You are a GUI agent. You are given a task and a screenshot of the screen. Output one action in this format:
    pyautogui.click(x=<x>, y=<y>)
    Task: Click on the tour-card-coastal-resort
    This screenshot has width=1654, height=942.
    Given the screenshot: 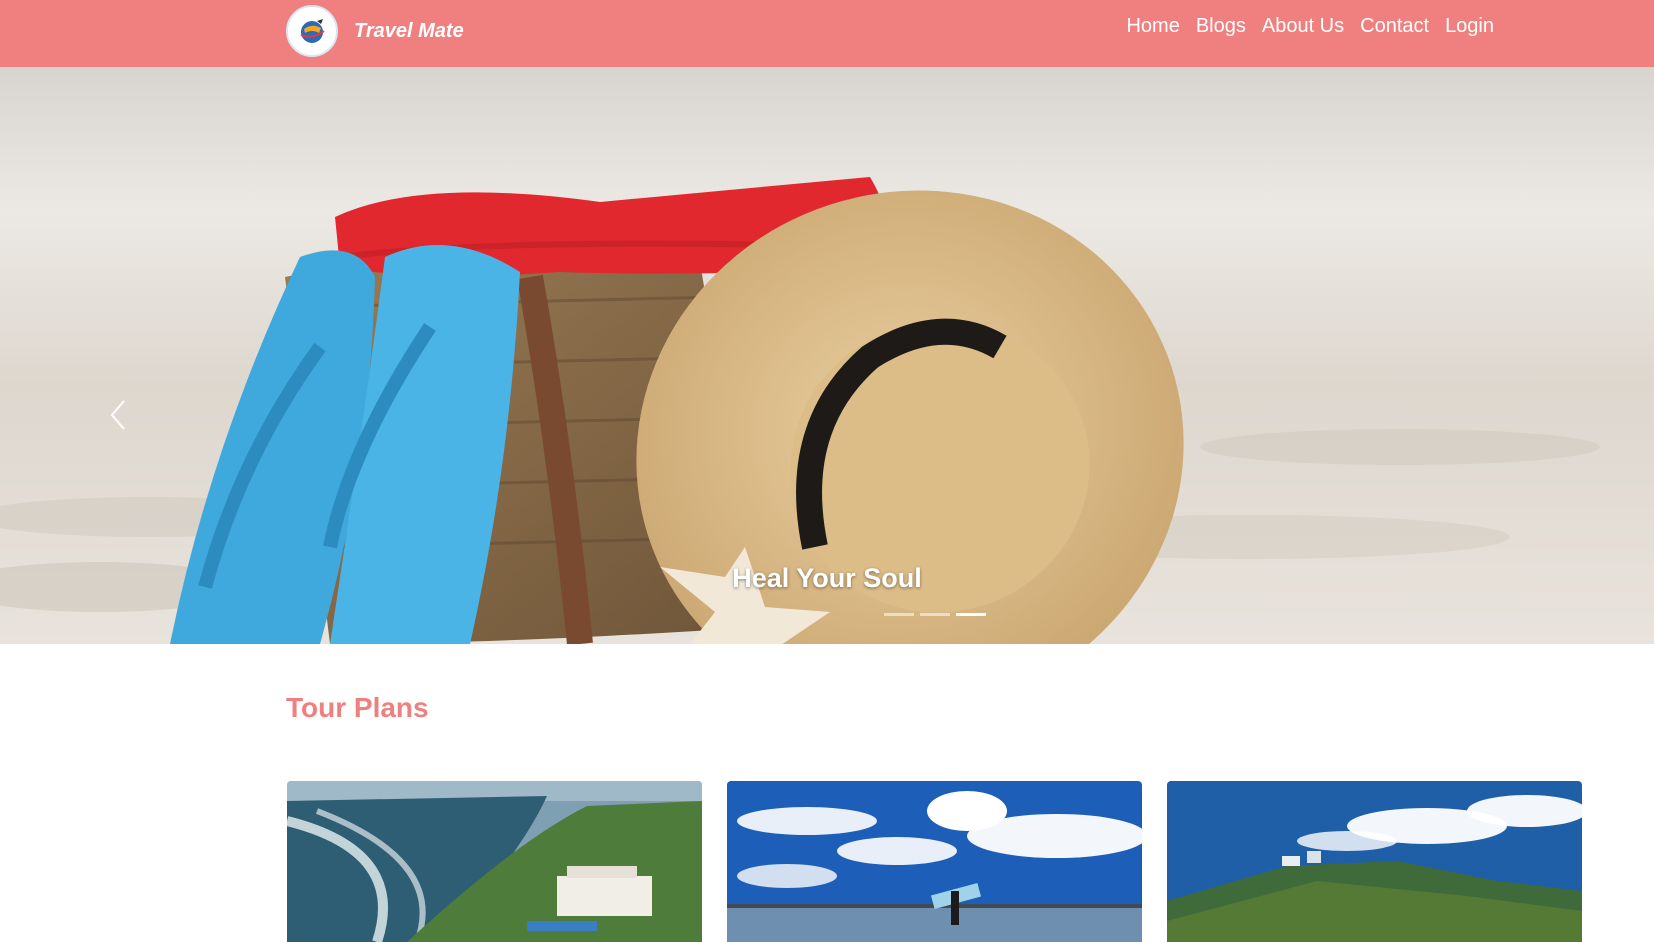 What is the action you would take?
    pyautogui.click(x=494, y=861)
    